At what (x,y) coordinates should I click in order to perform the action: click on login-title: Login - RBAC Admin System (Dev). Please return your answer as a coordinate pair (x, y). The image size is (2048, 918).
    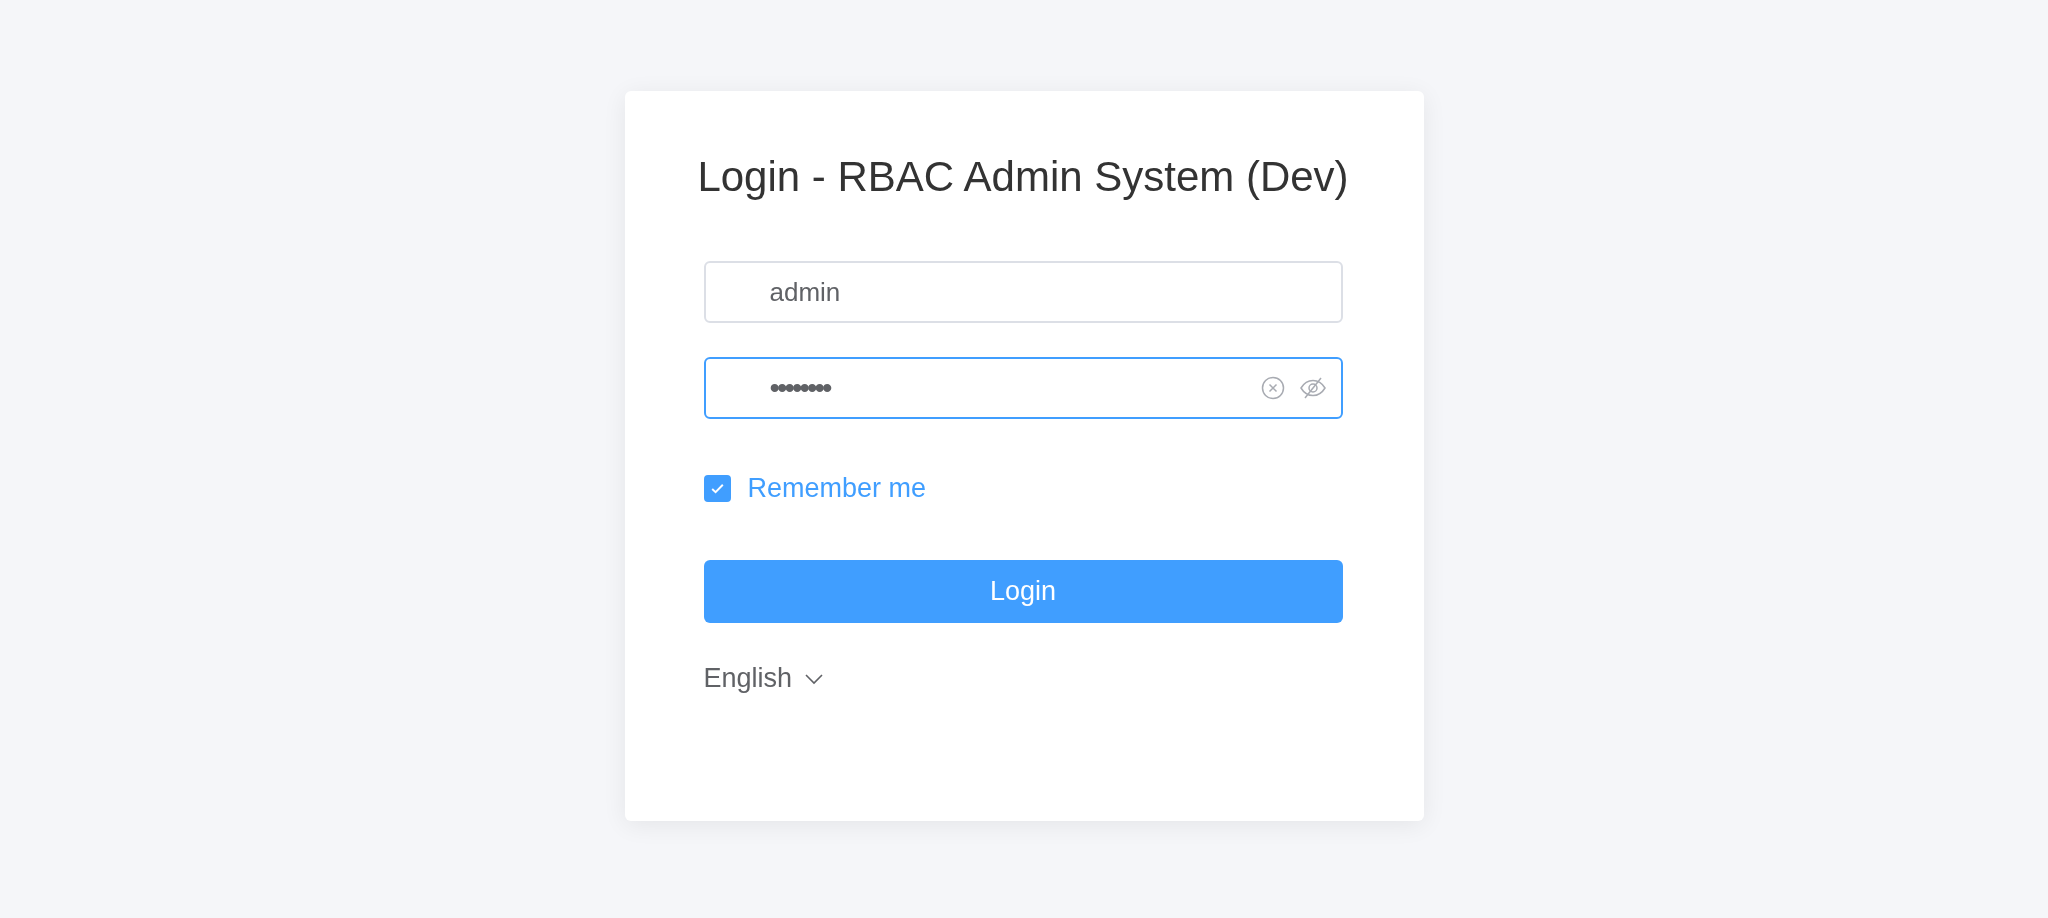
    Looking at the image, I should click on (1023, 177).